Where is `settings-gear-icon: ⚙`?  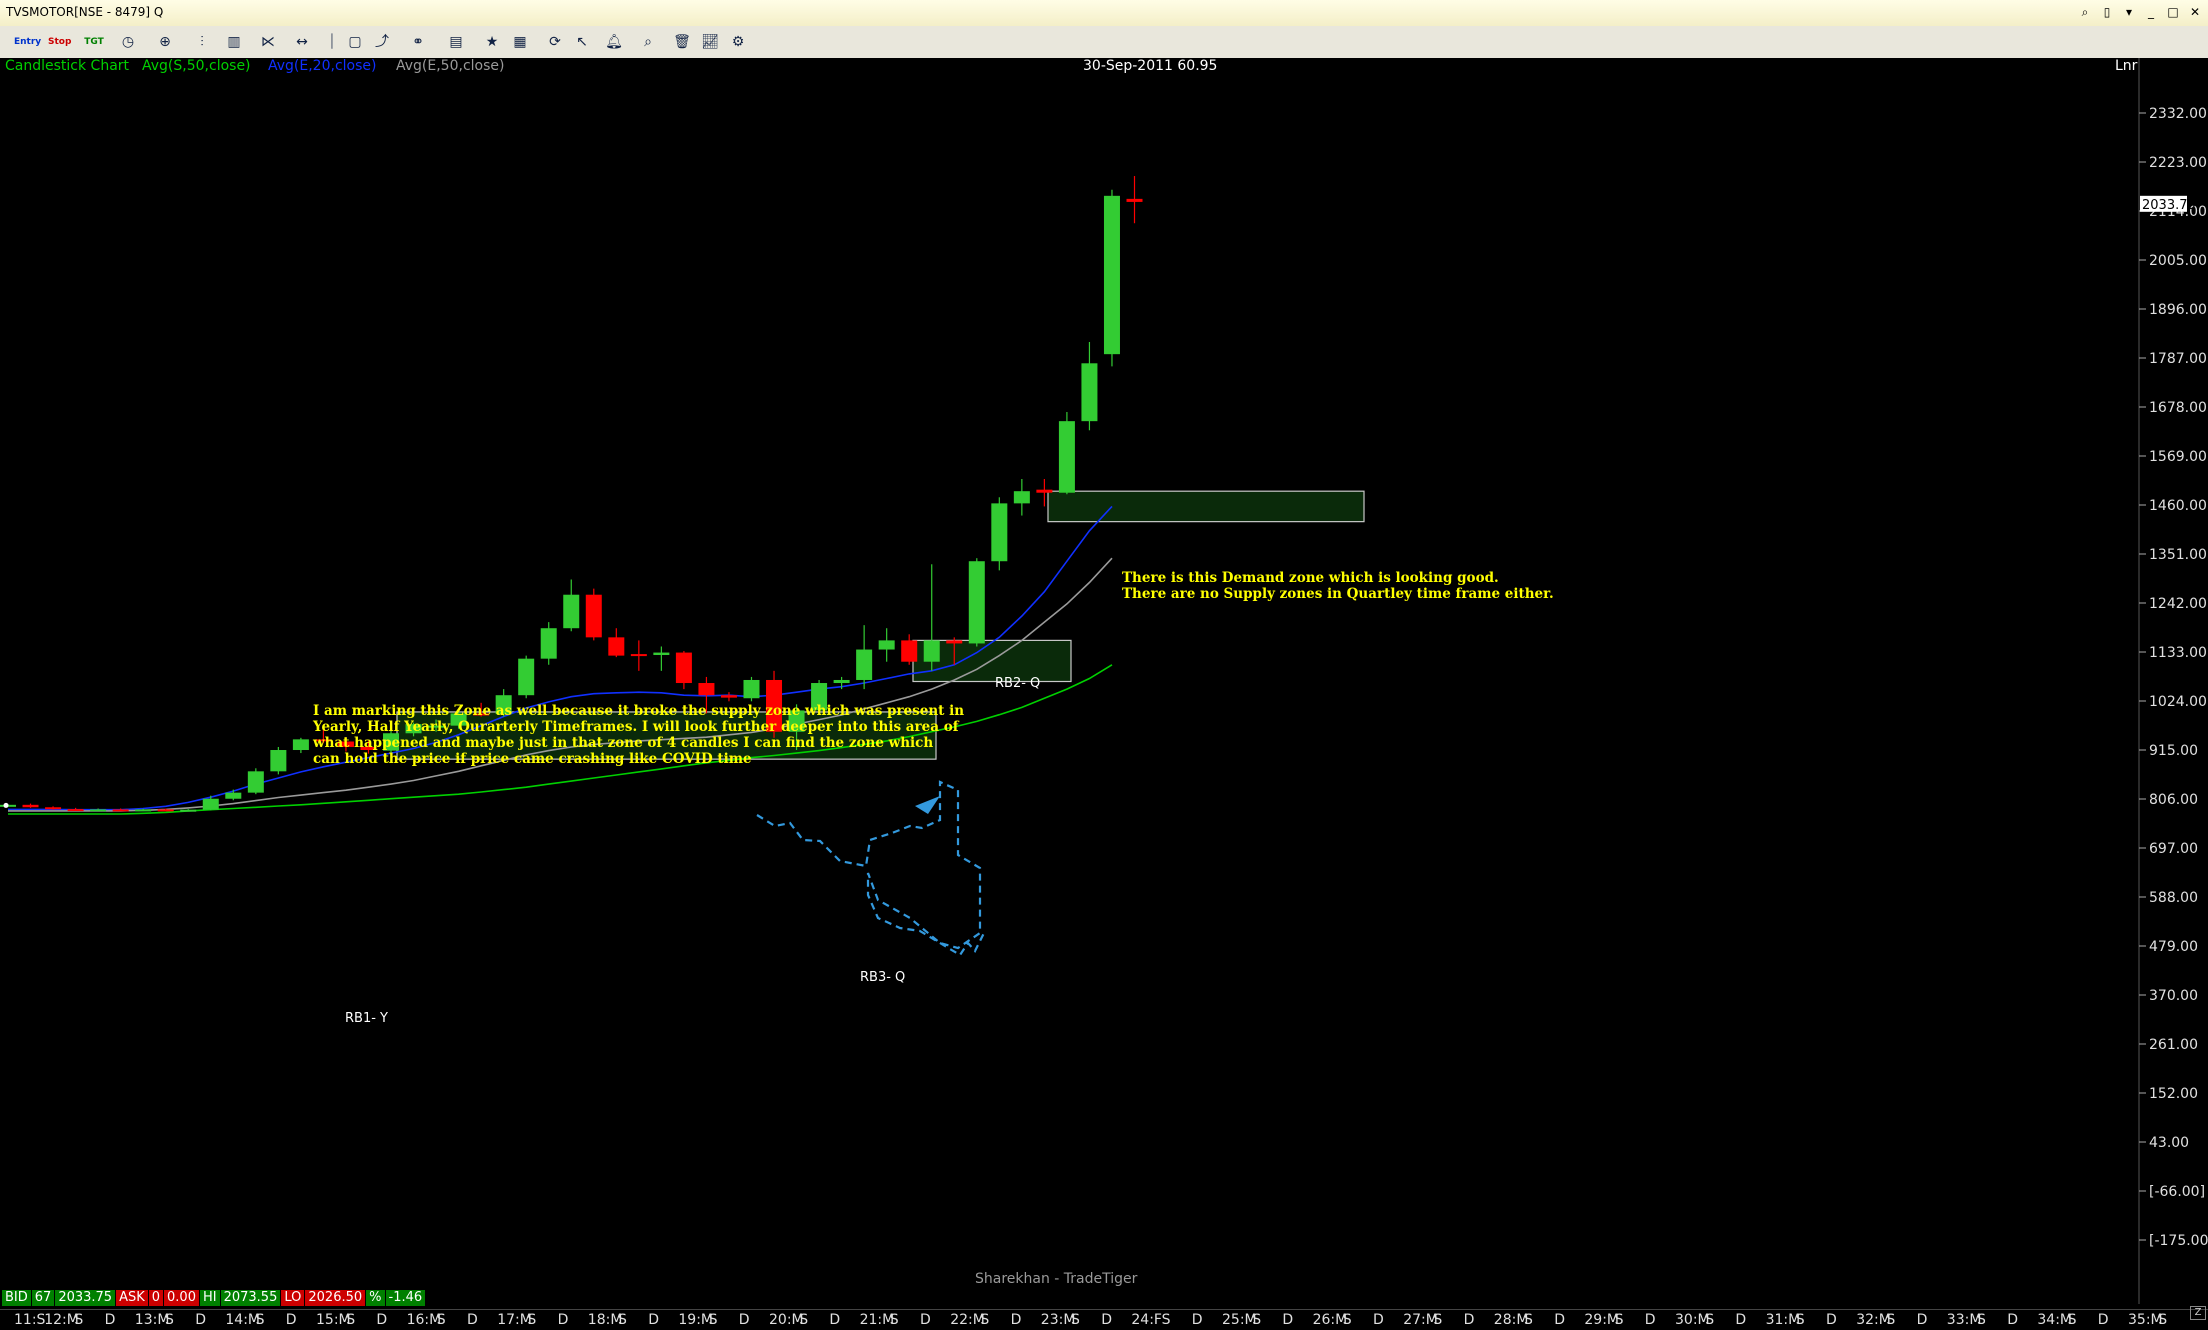
settings-gear-icon: ⚙ is located at coordinates (738, 42).